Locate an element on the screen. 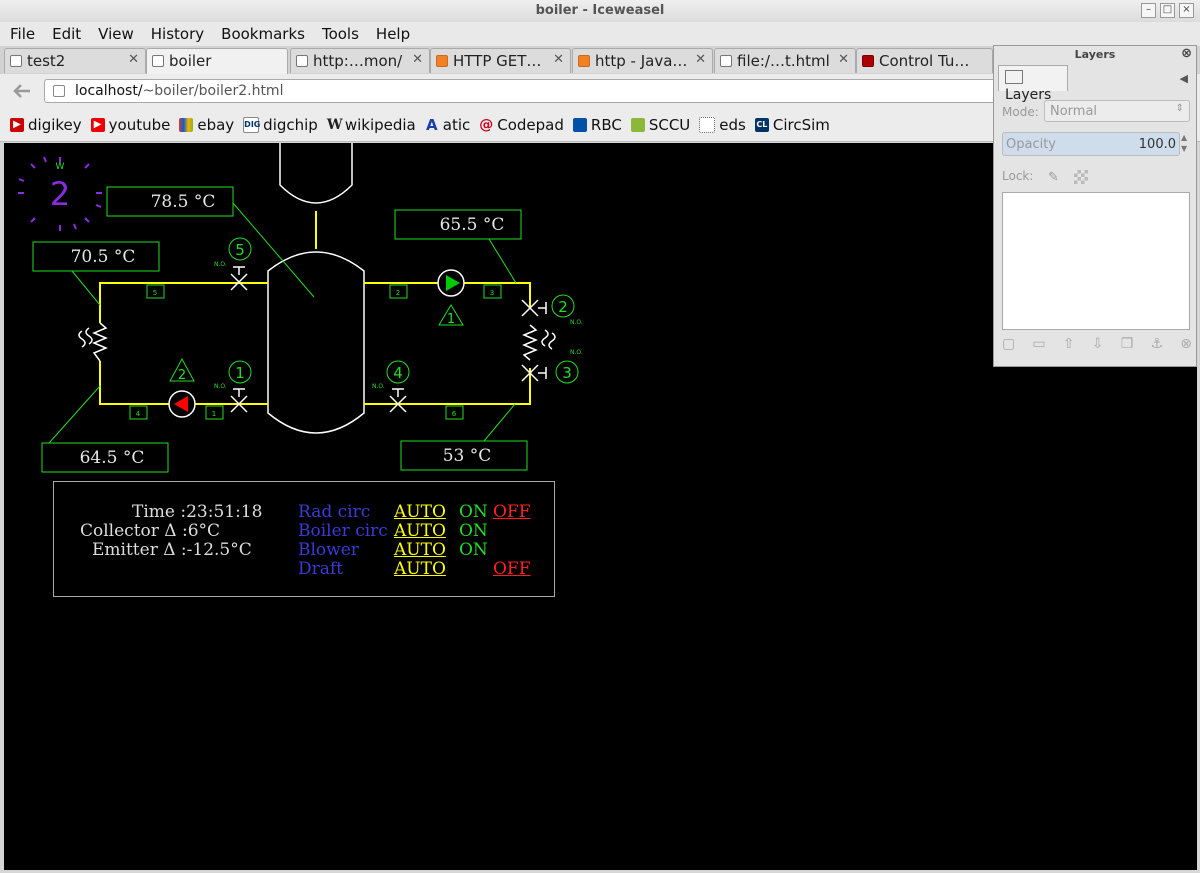 This screenshot has width=1200, height=873. tab-file-html: file:/…t.html ✕ is located at coordinates (785, 60).